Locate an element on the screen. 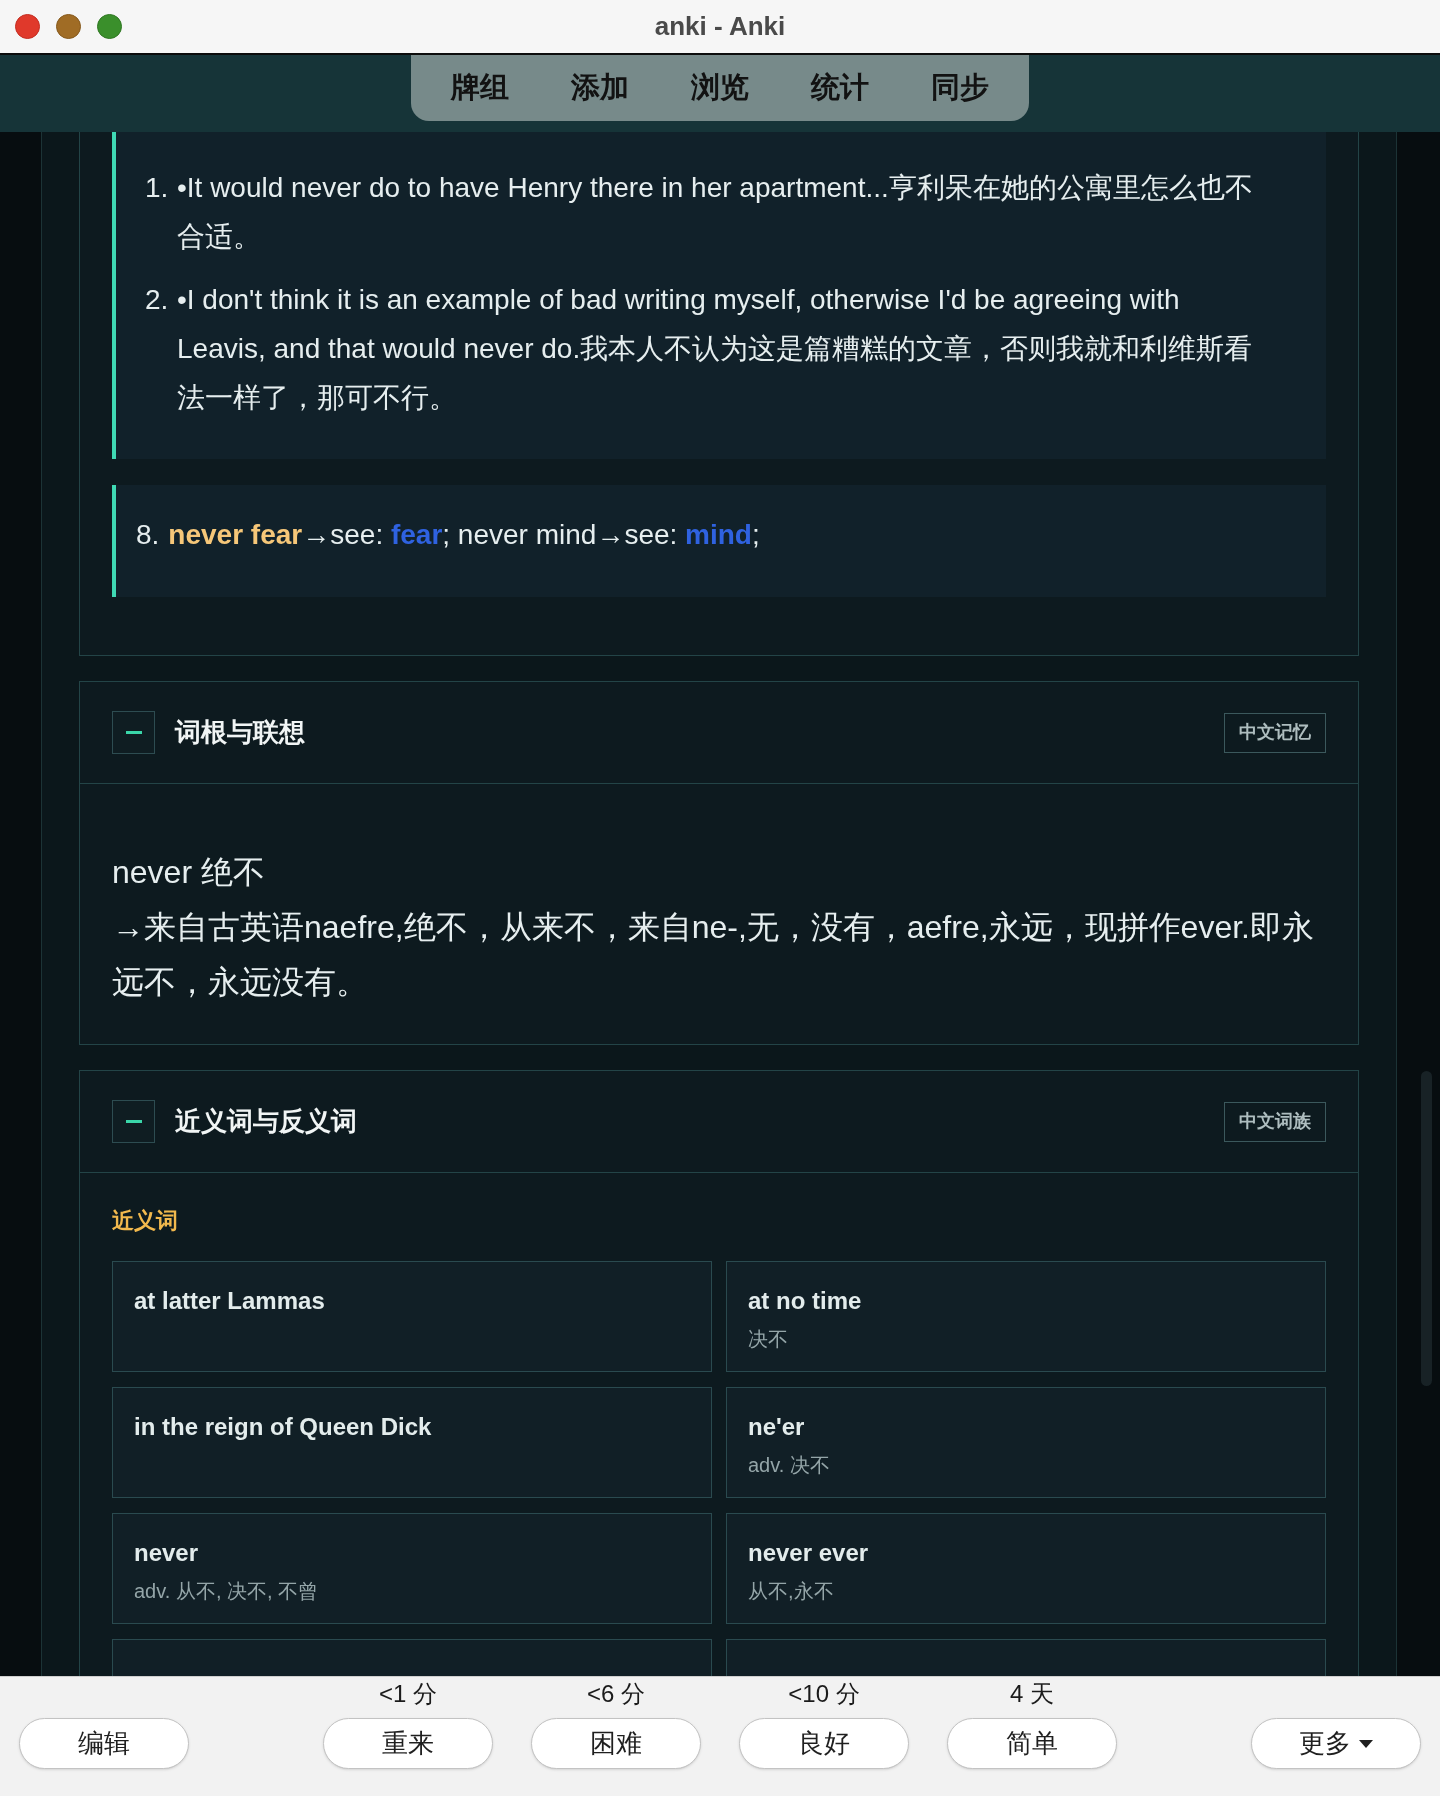 Image resolution: width=1440 pixels, height=1796 pixels. synonym-card: never ever 从不,永不 is located at coordinates (1026, 1568).